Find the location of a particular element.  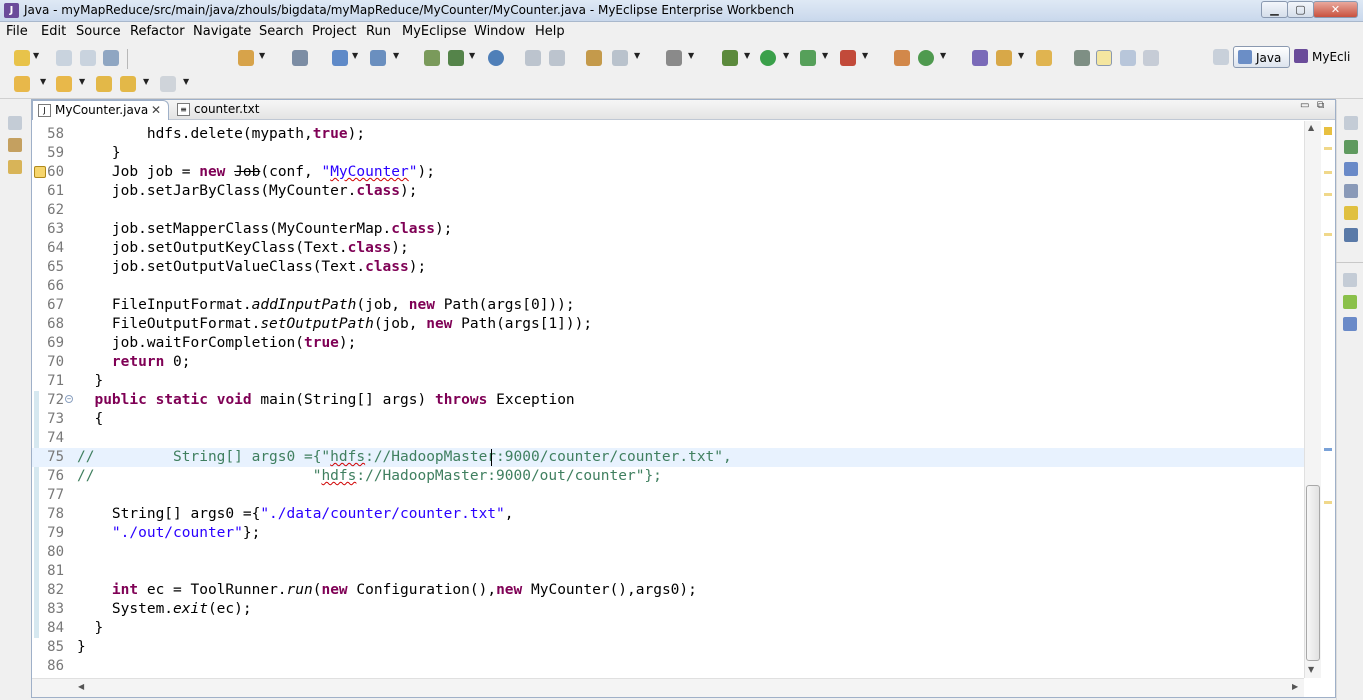

search-dropdown-arrow: ▼ is located at coordinates (1021, 55).